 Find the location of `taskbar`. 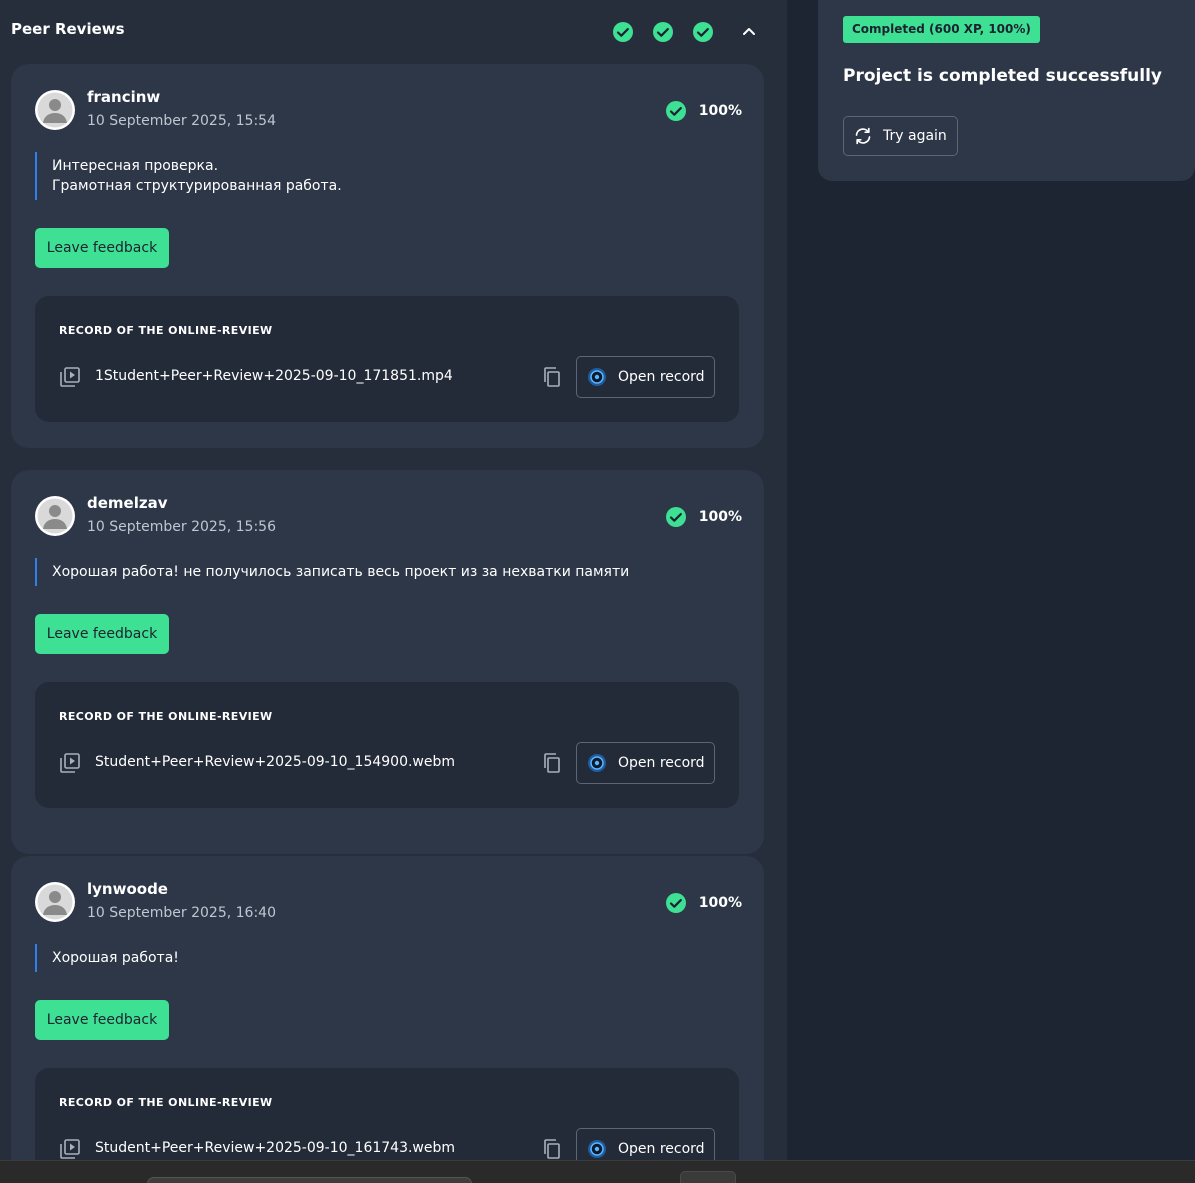

taskbar is located at coordinates (597, 1171).